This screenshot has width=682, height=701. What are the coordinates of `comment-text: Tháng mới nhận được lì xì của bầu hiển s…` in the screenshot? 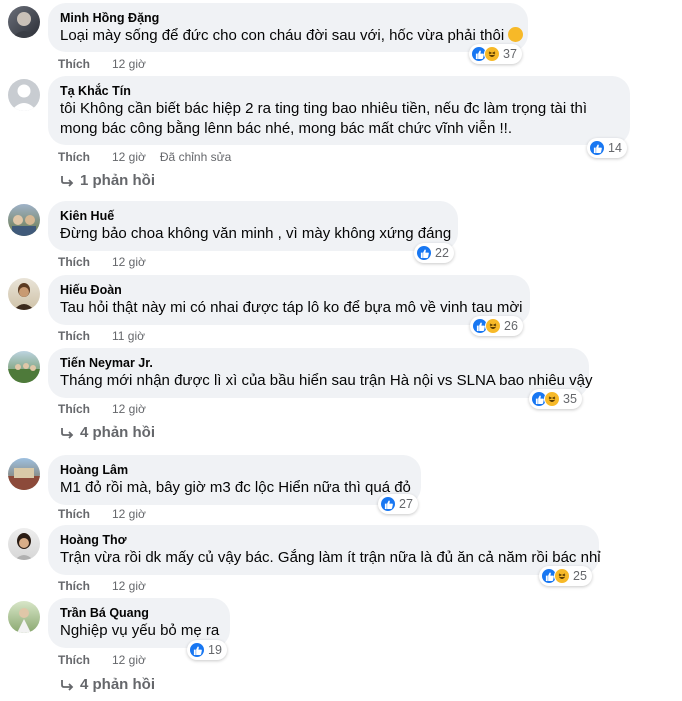 It's located at (326, 380).